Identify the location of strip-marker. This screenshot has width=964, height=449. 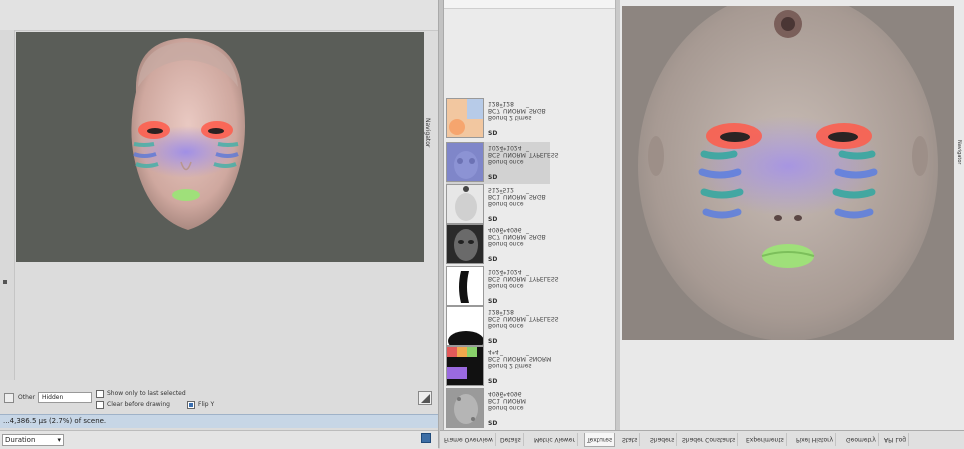
(5, 282).